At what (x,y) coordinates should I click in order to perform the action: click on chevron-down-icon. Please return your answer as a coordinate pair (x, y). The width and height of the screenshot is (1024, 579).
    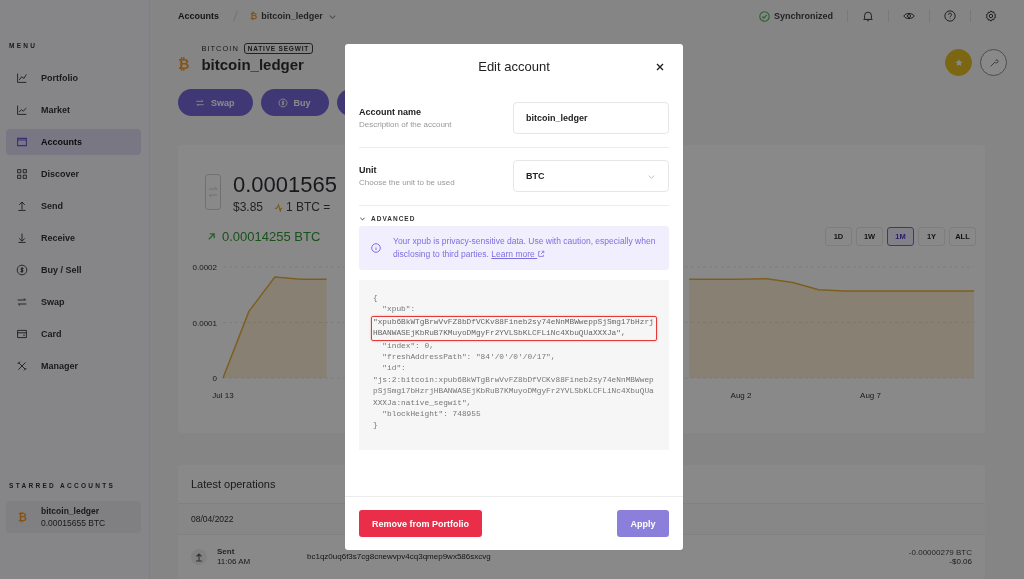
    Looking at the image, I should click on (362, 218).